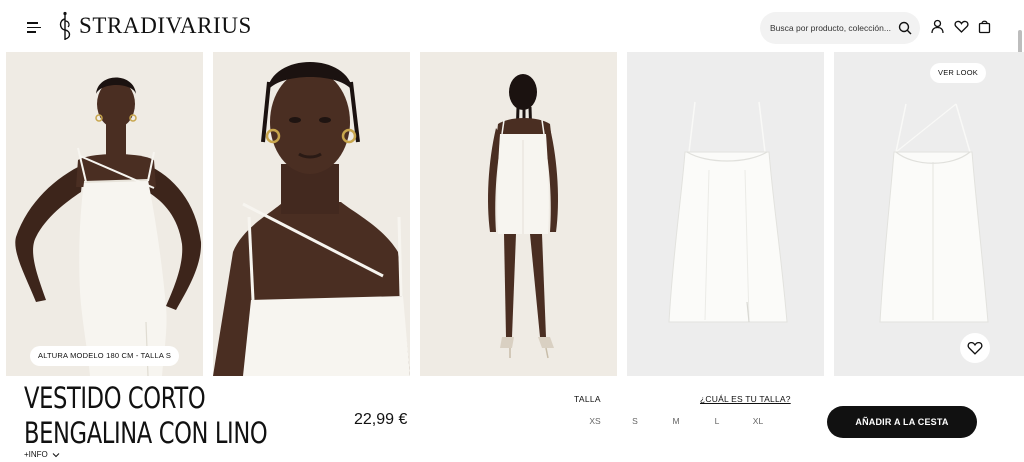 The image size is (1024, 462). Describe the element at coordinates (587, 399) in the screenshot. I see `size-label: TALLA` at that location.